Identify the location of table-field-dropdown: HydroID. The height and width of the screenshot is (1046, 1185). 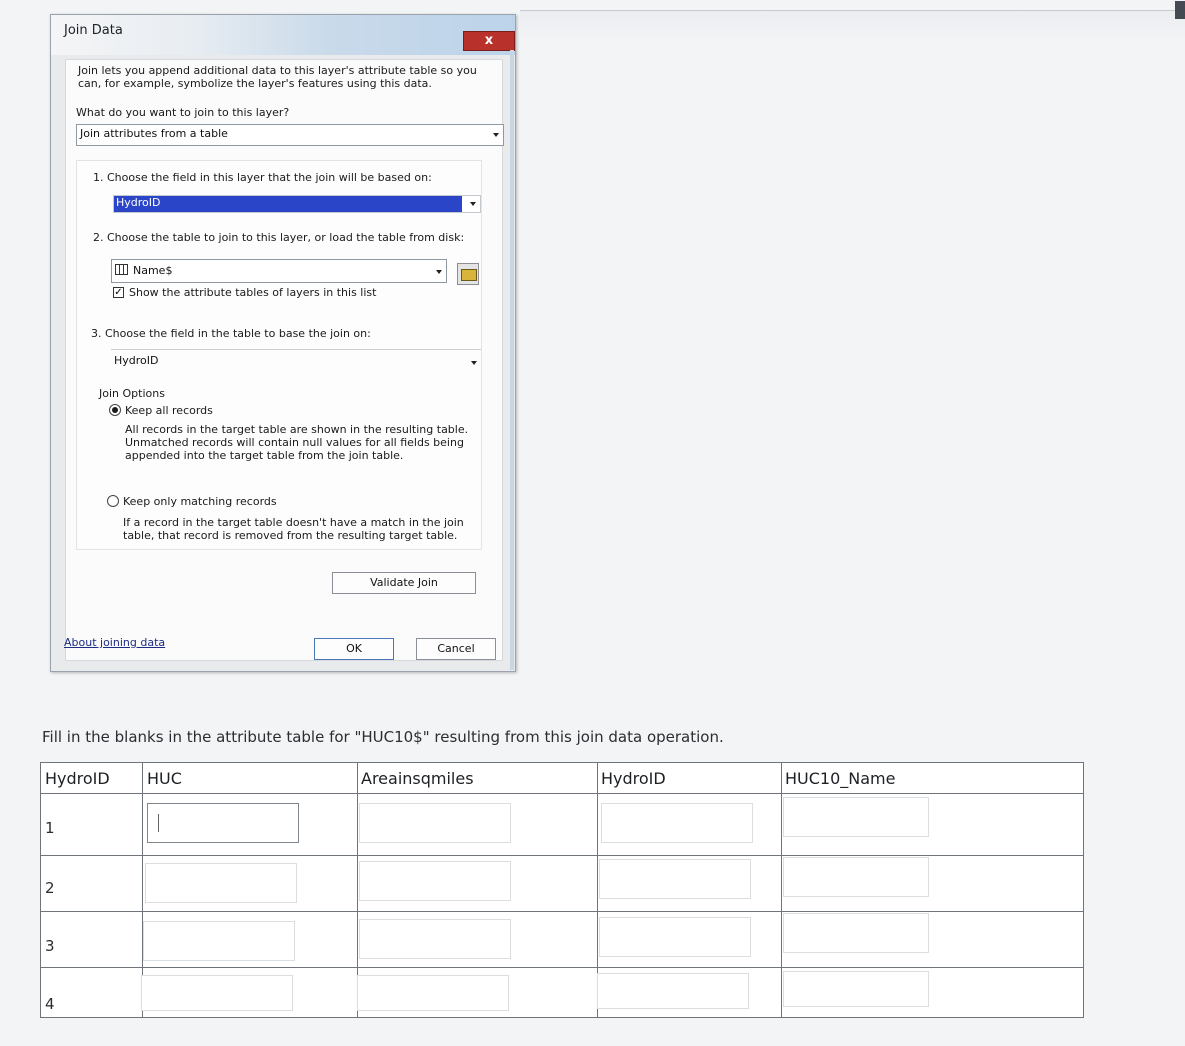
(296, 359).